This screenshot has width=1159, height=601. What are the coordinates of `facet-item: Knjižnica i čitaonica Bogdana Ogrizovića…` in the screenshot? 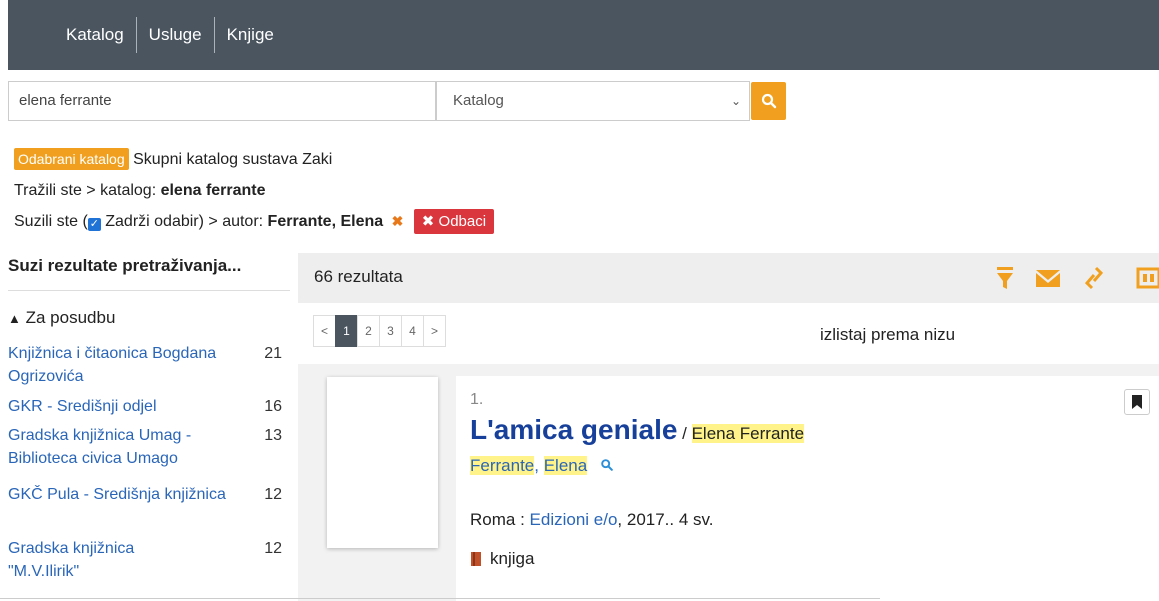 It's located at (147, 365).